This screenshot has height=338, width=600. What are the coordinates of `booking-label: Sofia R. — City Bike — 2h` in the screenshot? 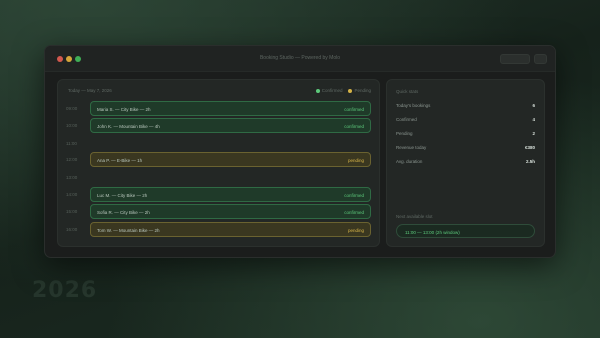 It's located at (123, 212).